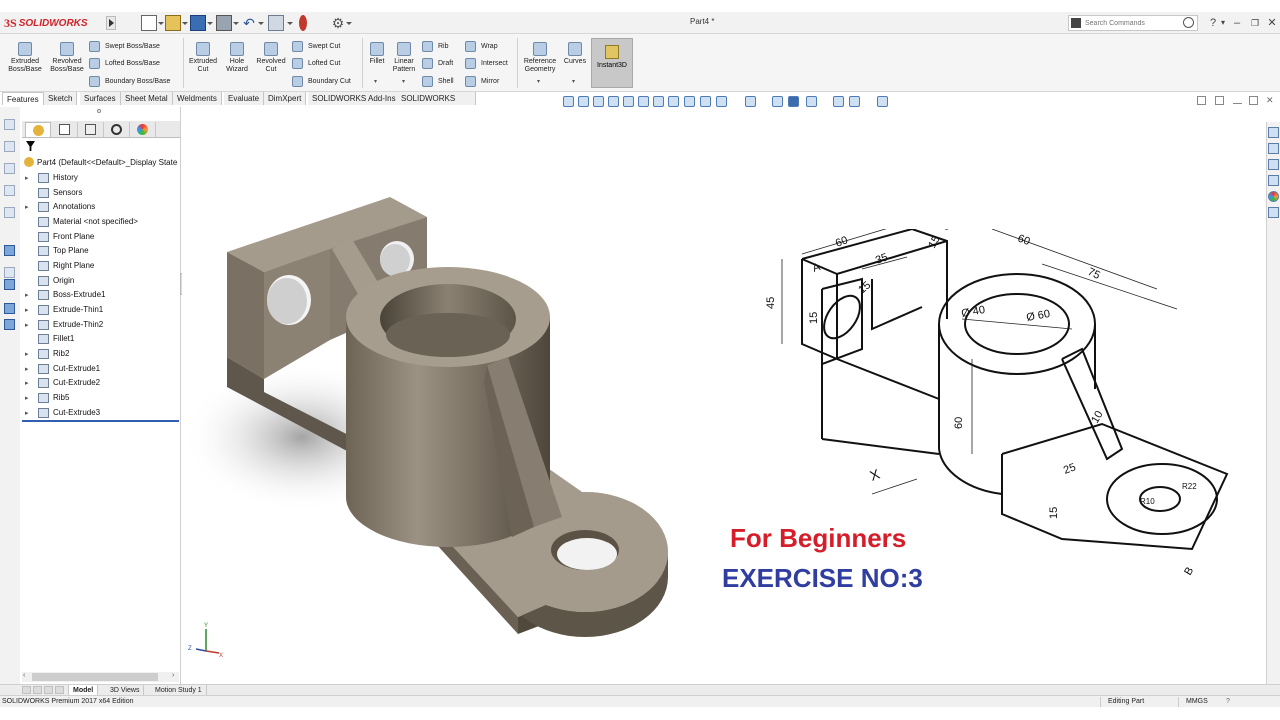  Describe the element at coordinates (1273, 196) in the screenshot. I see `appearances-icon` at that location.